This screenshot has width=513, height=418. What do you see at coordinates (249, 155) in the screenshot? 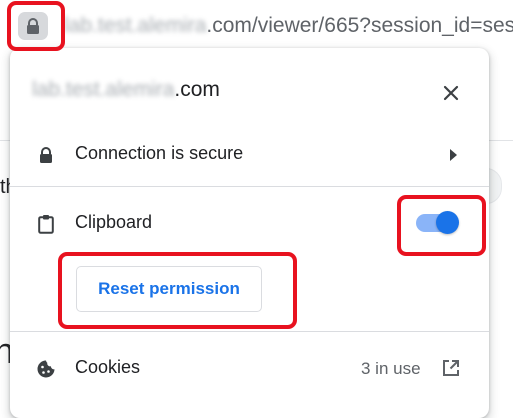
I see `connection-row: Connection is secure` at bounding box center [249, 155].